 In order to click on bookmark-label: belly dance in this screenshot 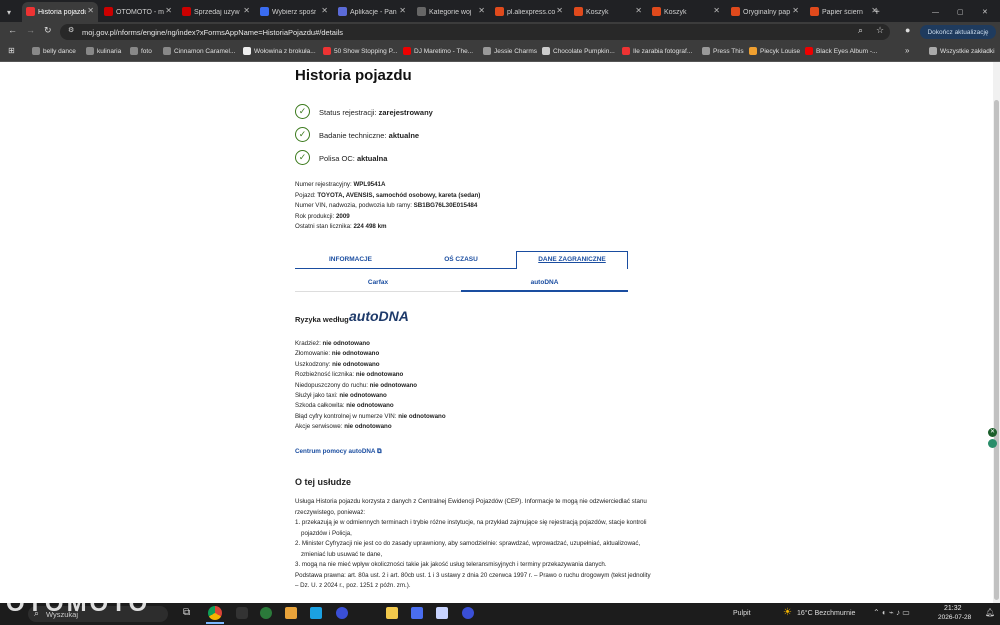, I will do `click(59, 51)`.